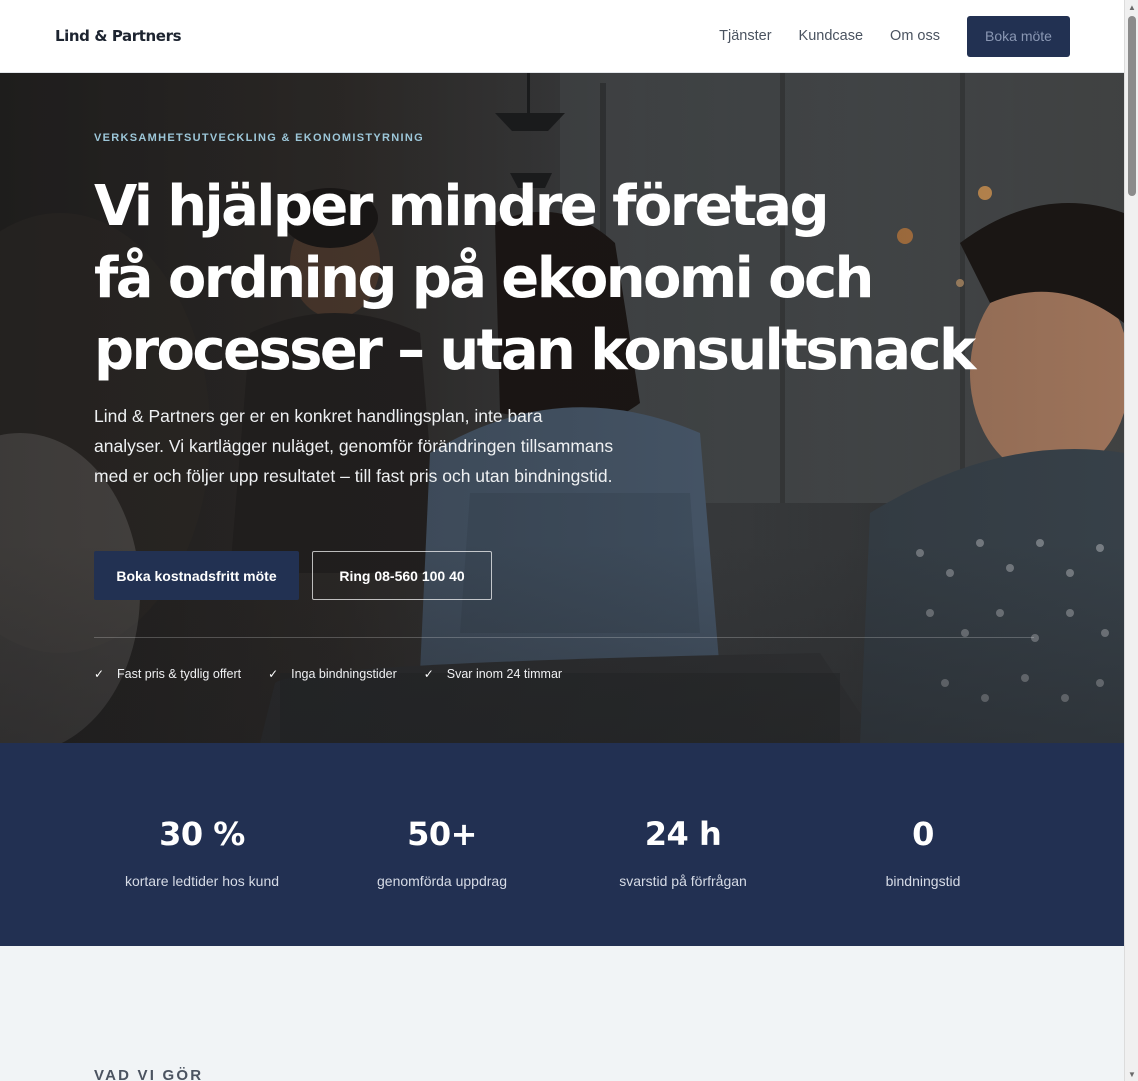  Describe the element at coordinates (745, 36) in the screenshot. I see `nav-link-tjanster: Tjänster` at that location.